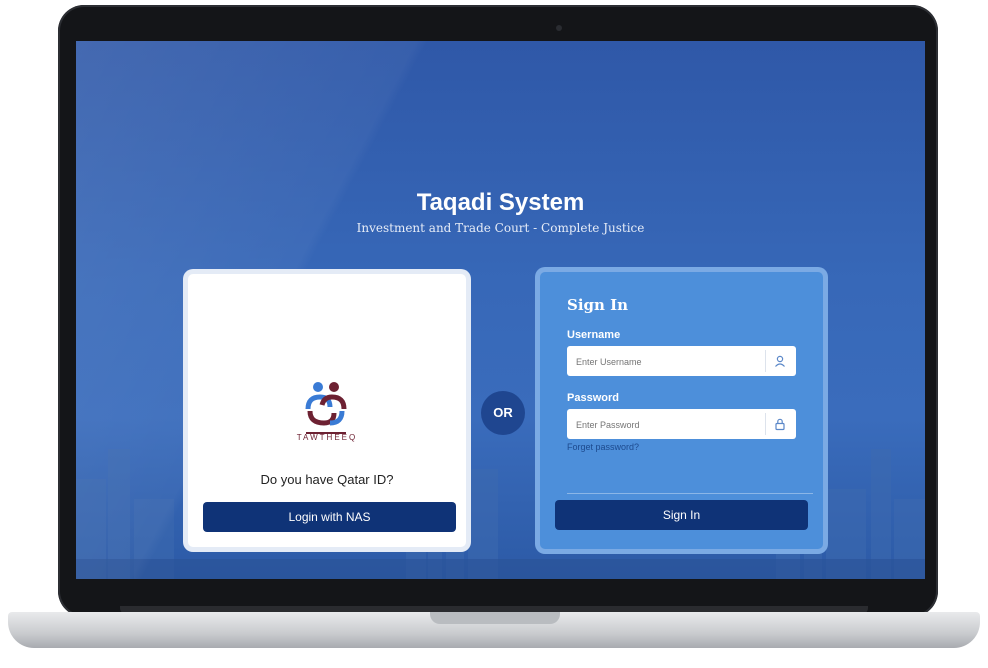 This screenshot has height=668, width=988. I want to click on login-with-nas-button: Login with NAS, so click(329, 517).